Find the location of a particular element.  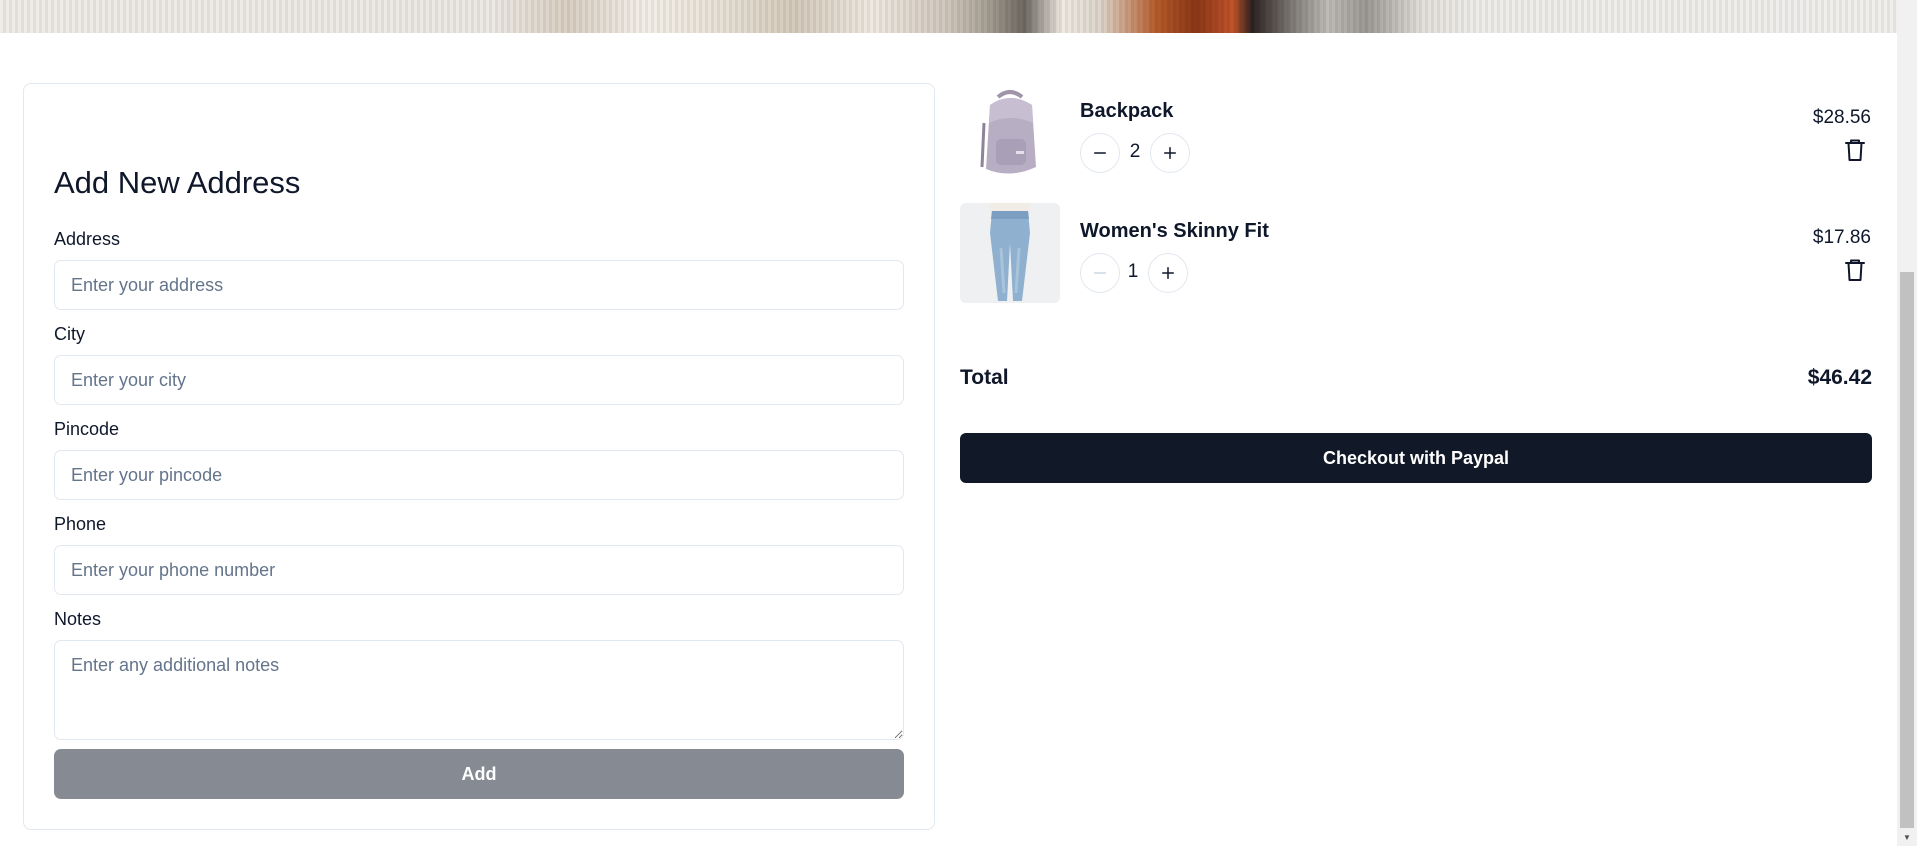

scrollbar-thumb is located at coordinates (1907, 550).